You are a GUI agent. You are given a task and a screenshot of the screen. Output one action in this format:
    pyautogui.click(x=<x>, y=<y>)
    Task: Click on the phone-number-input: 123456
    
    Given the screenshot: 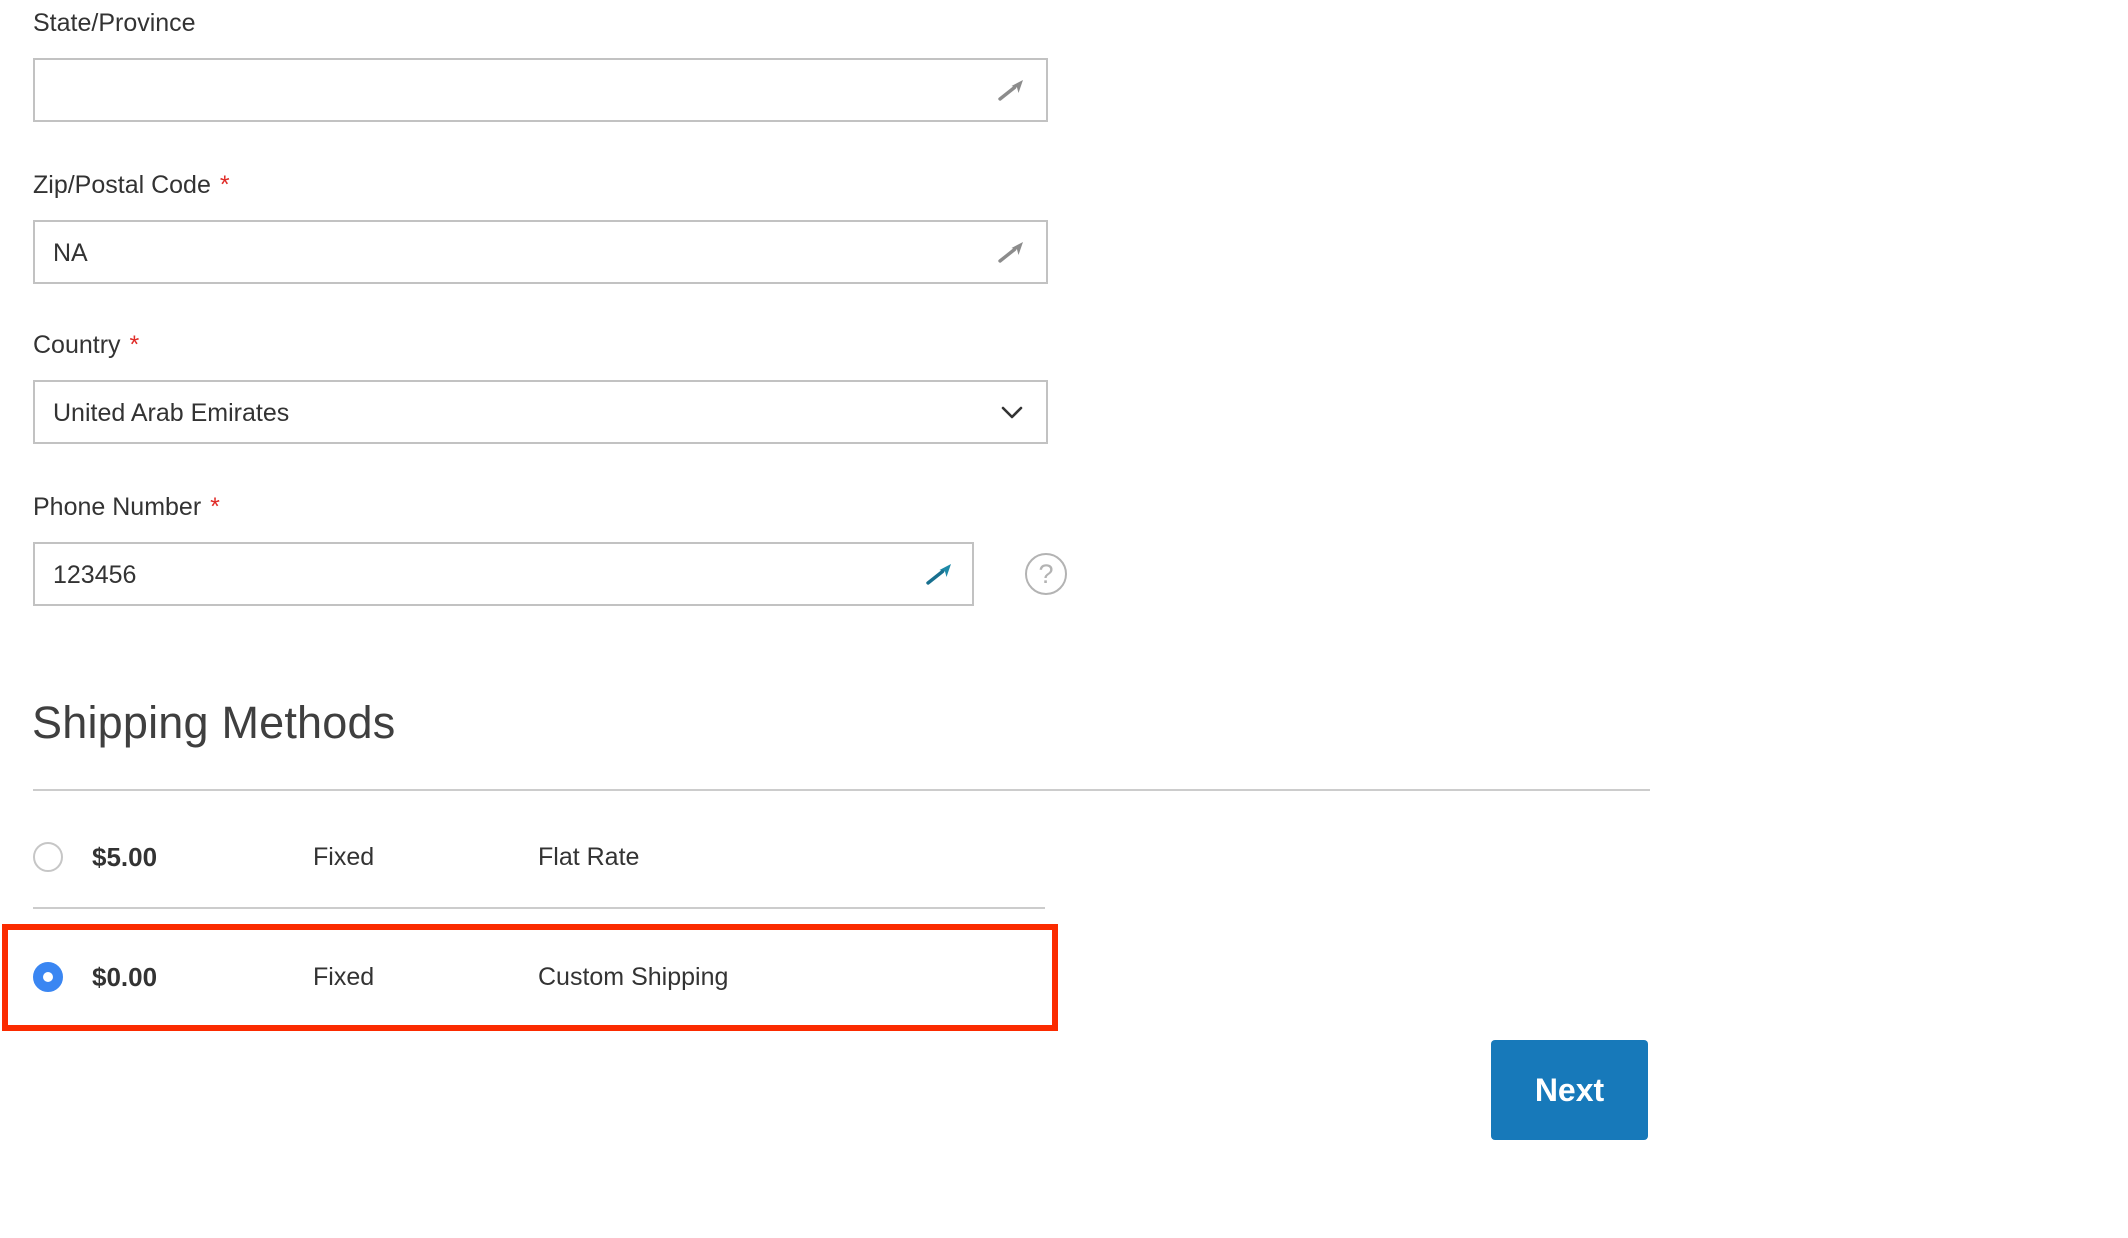 What is the action you would take?
    pyautogui.click(x=503, y=574)
    